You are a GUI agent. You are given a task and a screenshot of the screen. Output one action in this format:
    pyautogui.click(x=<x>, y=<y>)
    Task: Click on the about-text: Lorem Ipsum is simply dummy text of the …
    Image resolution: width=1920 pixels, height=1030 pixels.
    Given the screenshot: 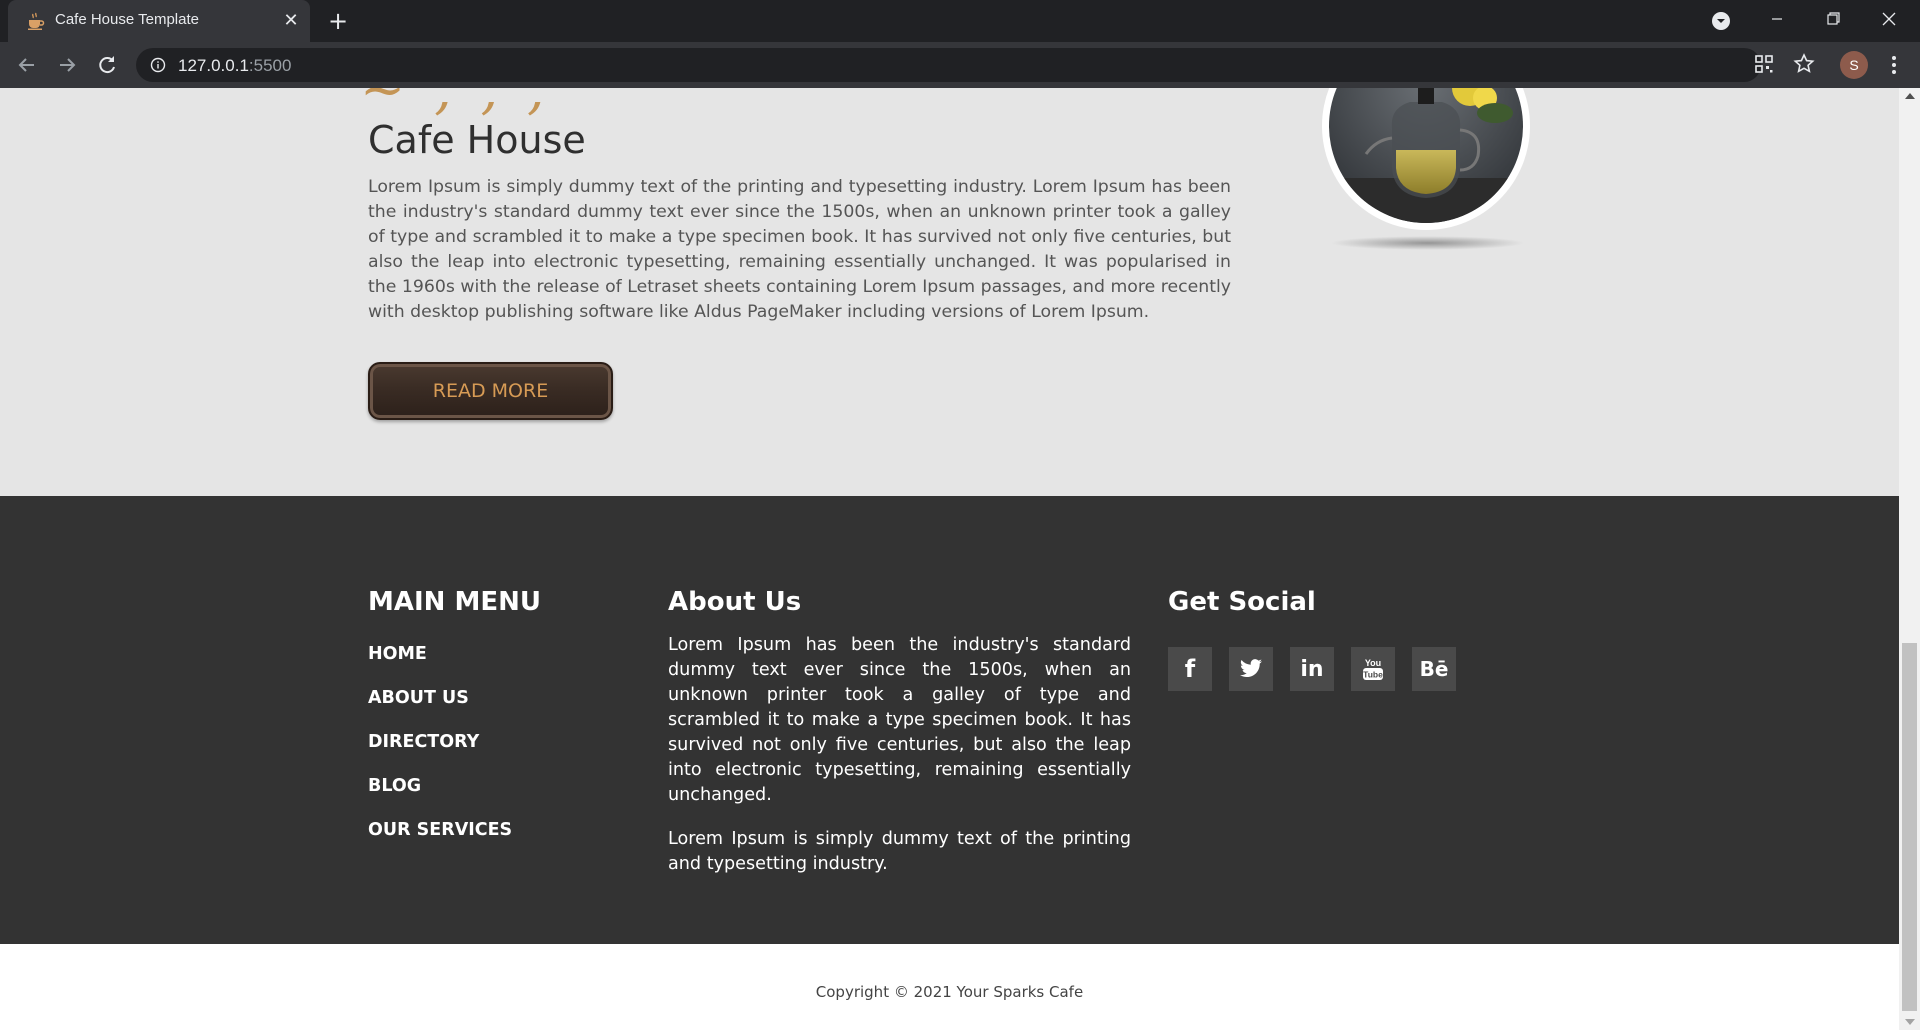 What is the action you would take?
    pyautogui.click(x=799, y=249)
    